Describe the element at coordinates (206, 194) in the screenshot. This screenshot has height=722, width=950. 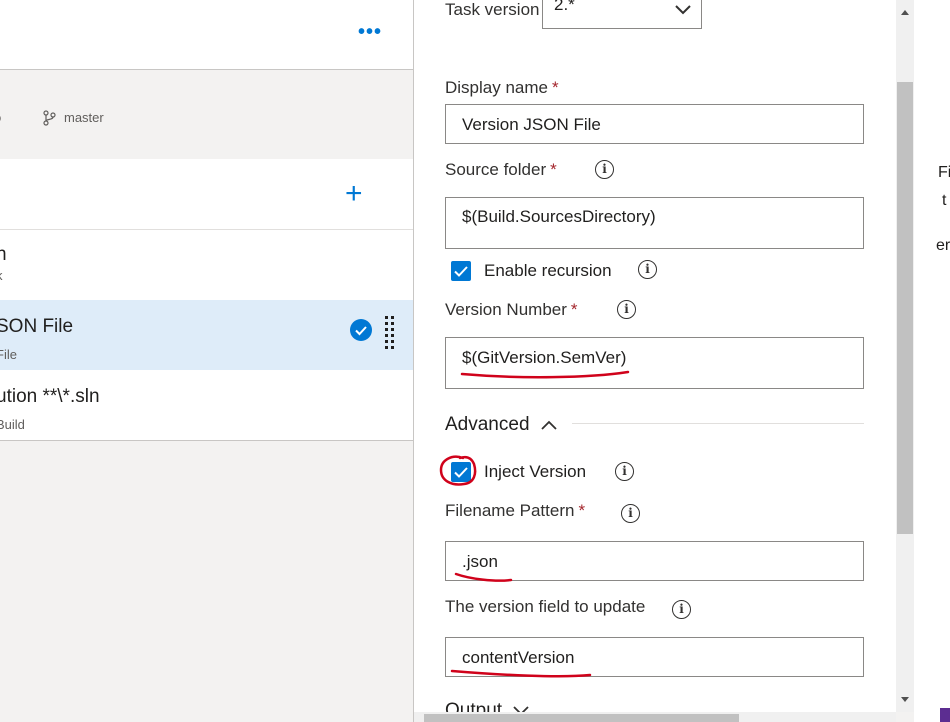
I see `agent-job-row: +` at that location.